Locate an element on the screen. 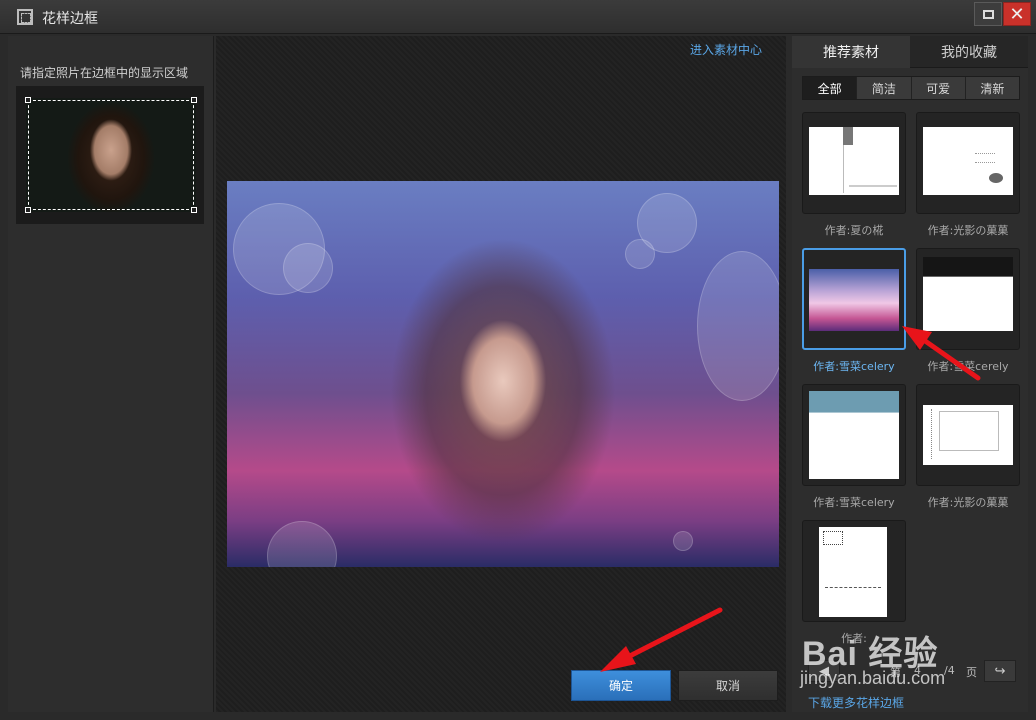 The image size is (1036, 720). watermark-url: jingyan.baidu.com is located at coordinates (873, 678).